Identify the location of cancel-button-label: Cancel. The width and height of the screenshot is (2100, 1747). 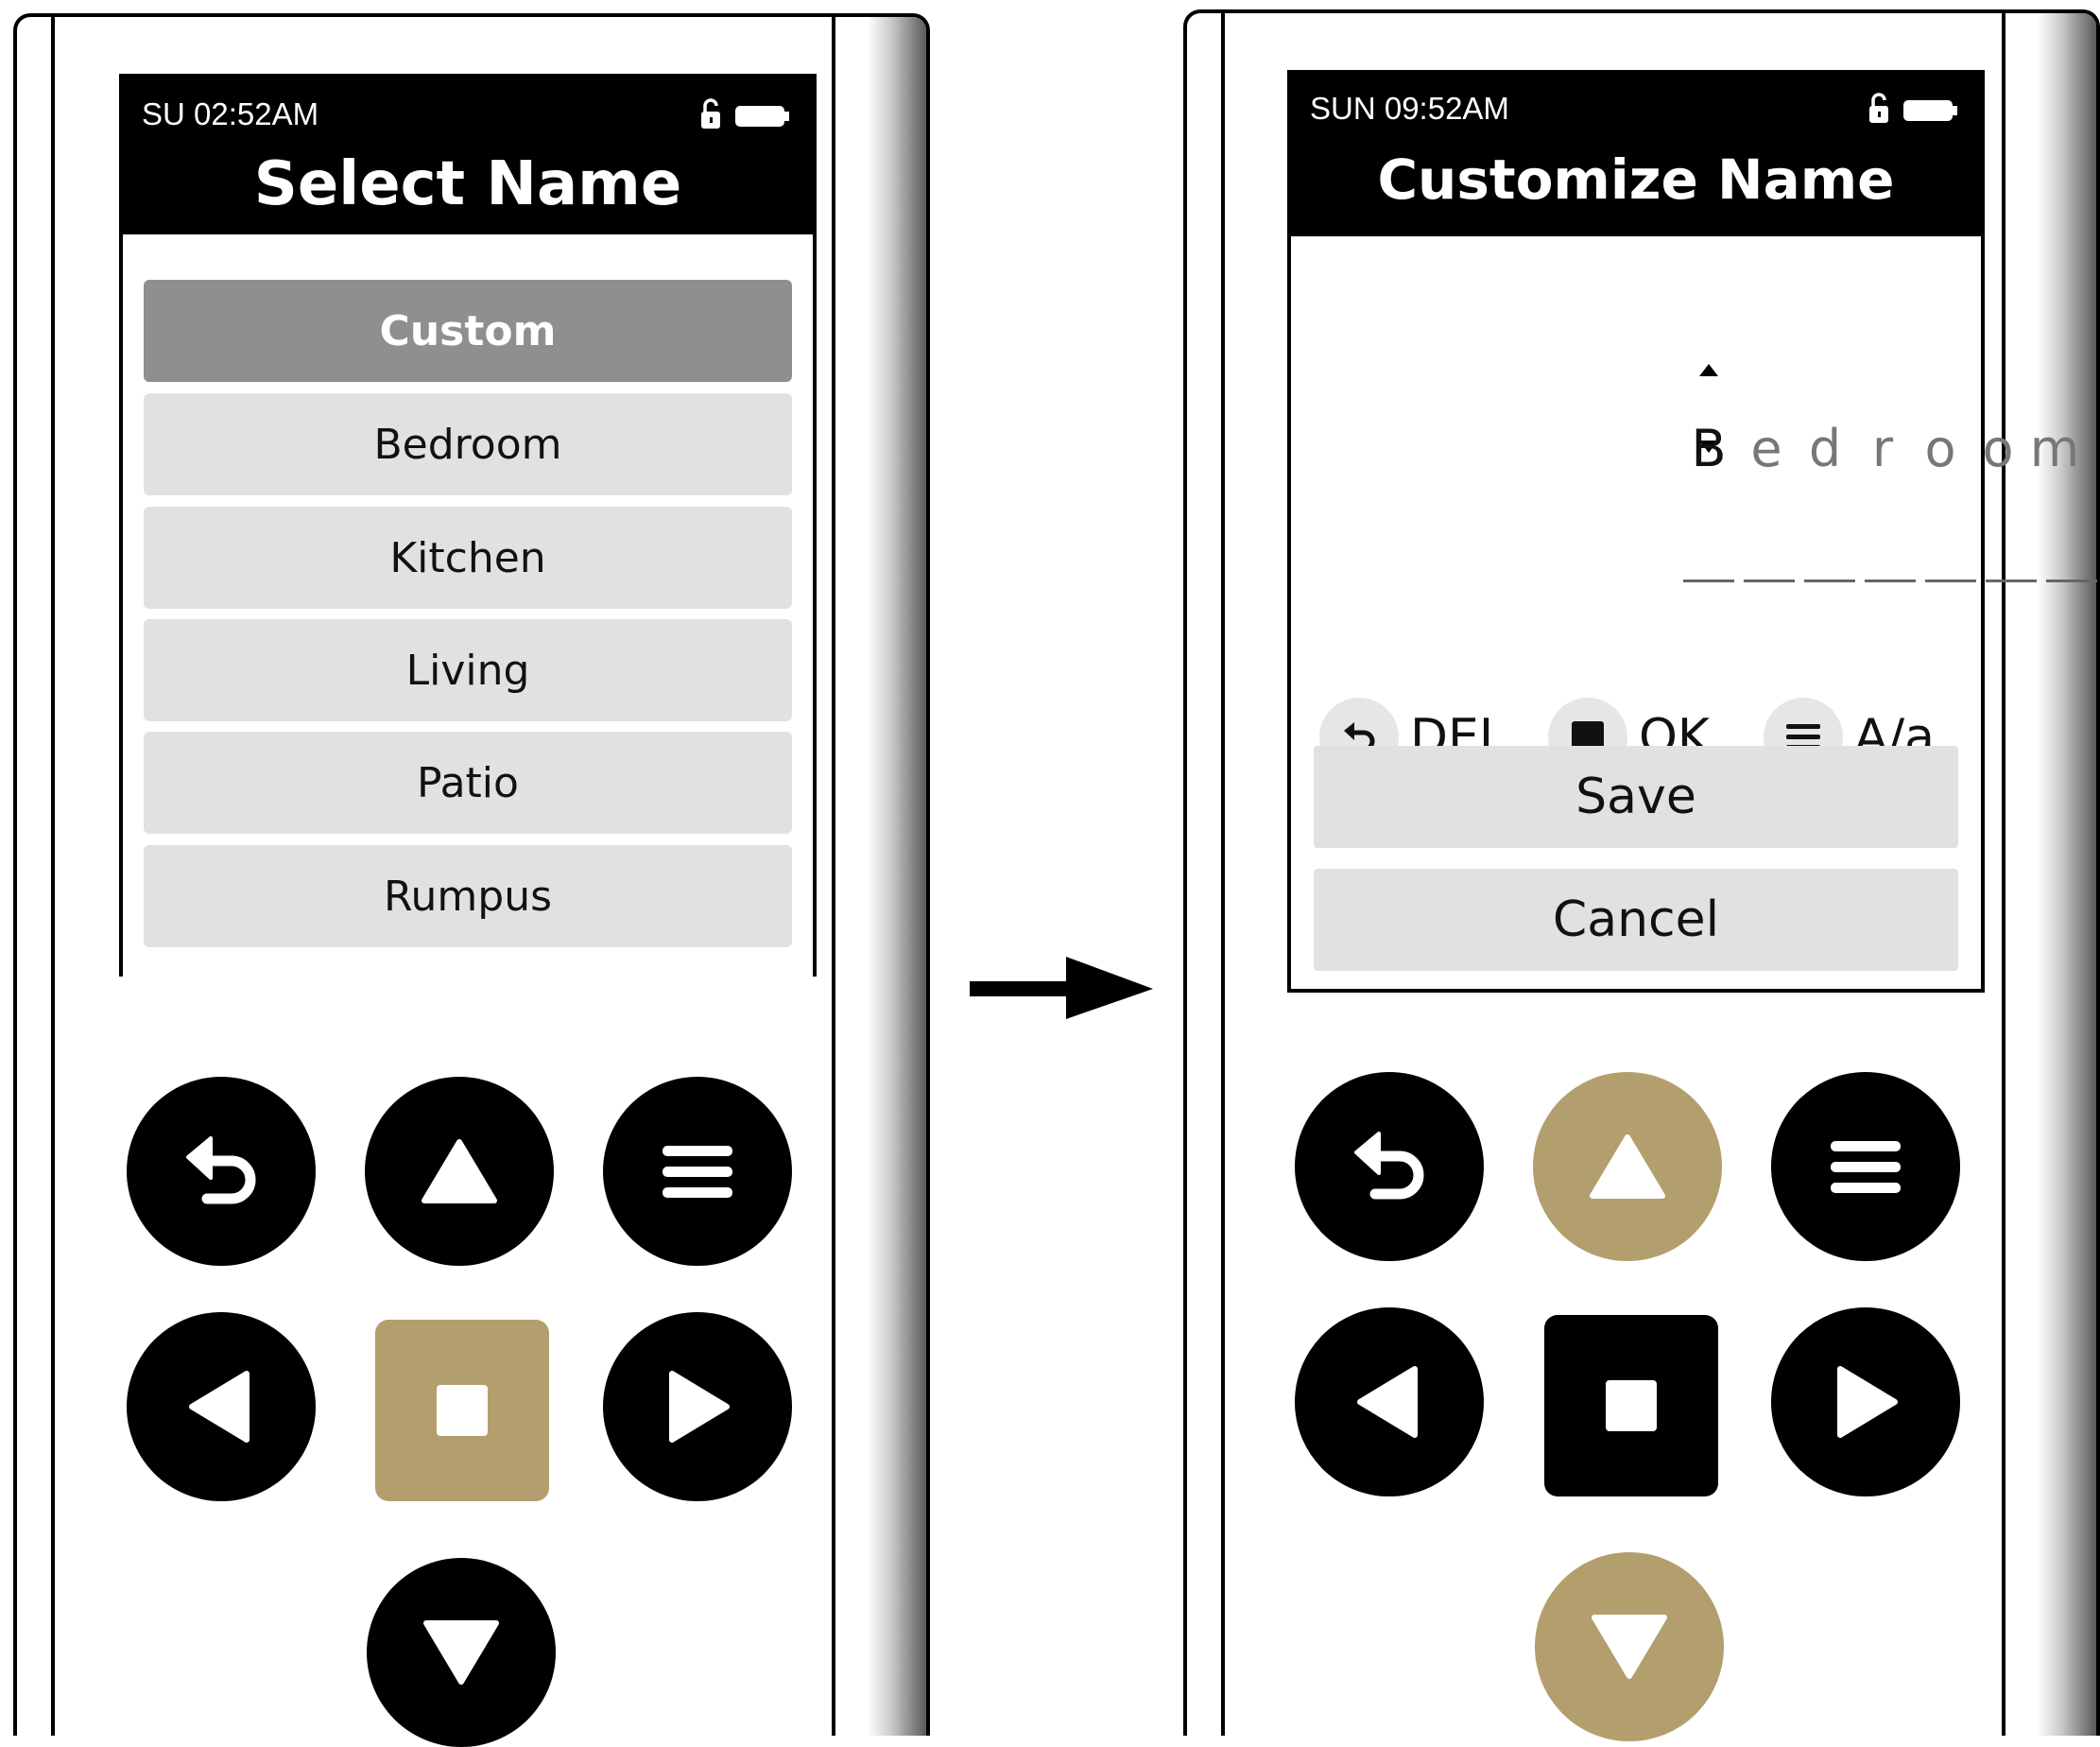
(1636, 919).